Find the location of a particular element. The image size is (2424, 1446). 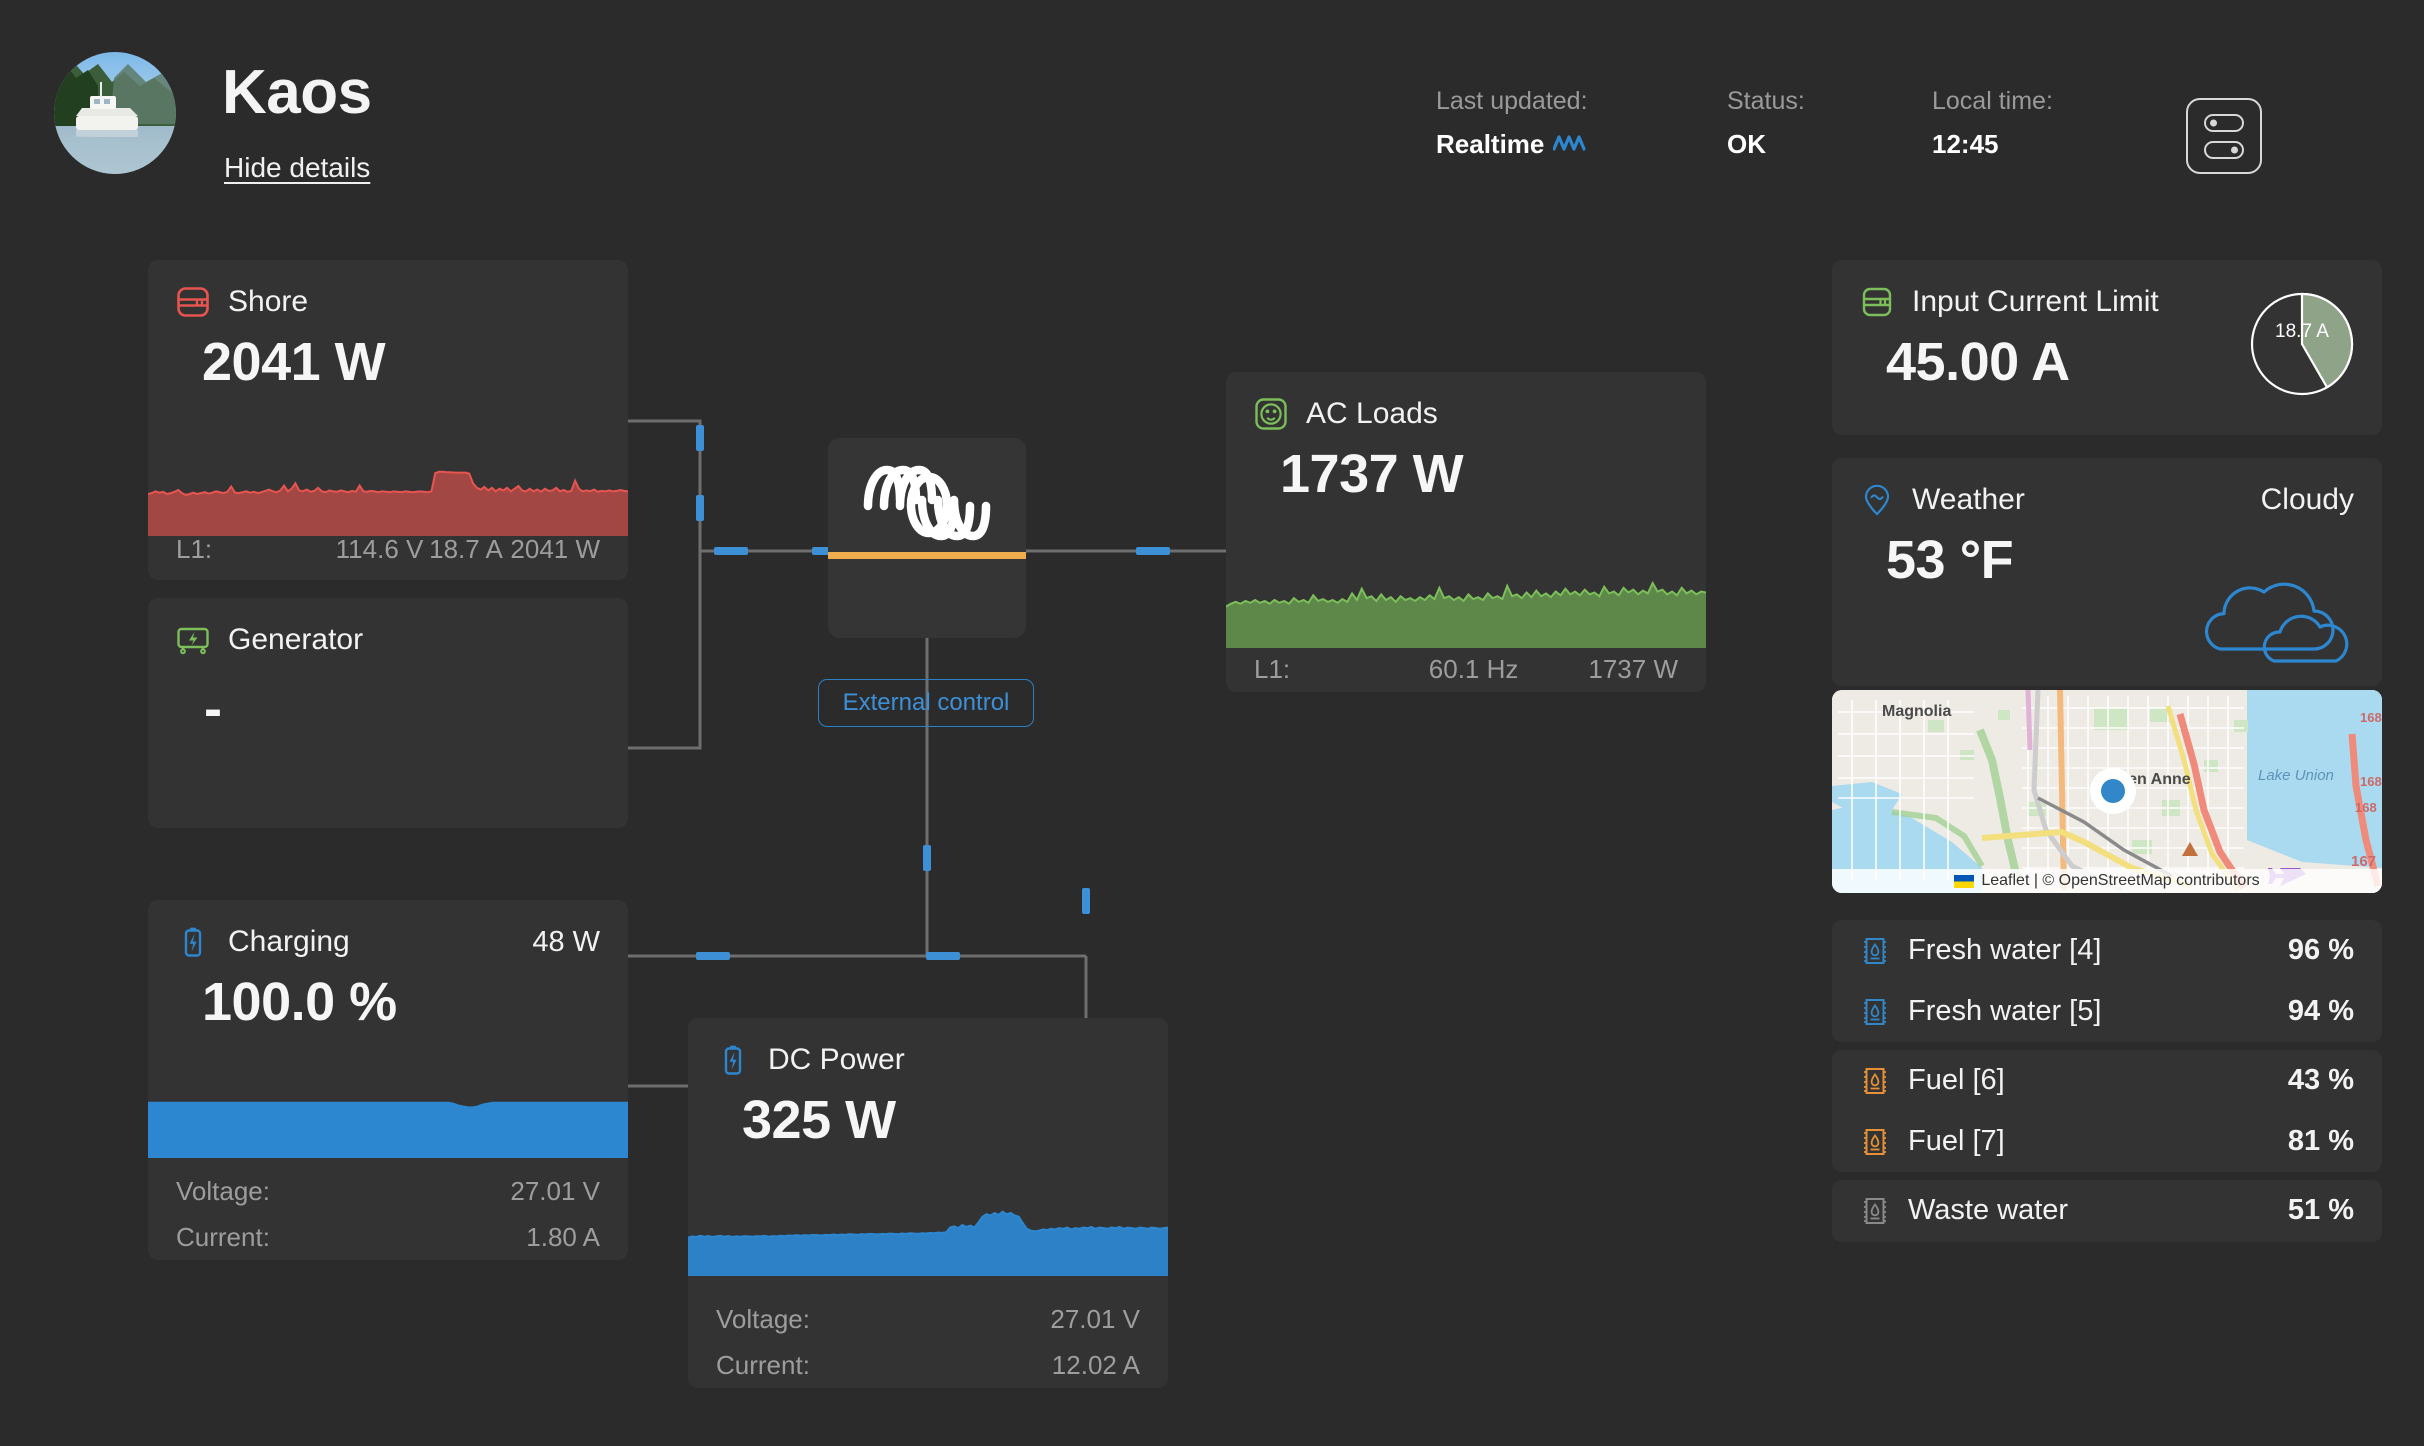

card-ac-loads-footer: L1: 60.1 Hz 1737 W is located at coordinates (1466, 669).